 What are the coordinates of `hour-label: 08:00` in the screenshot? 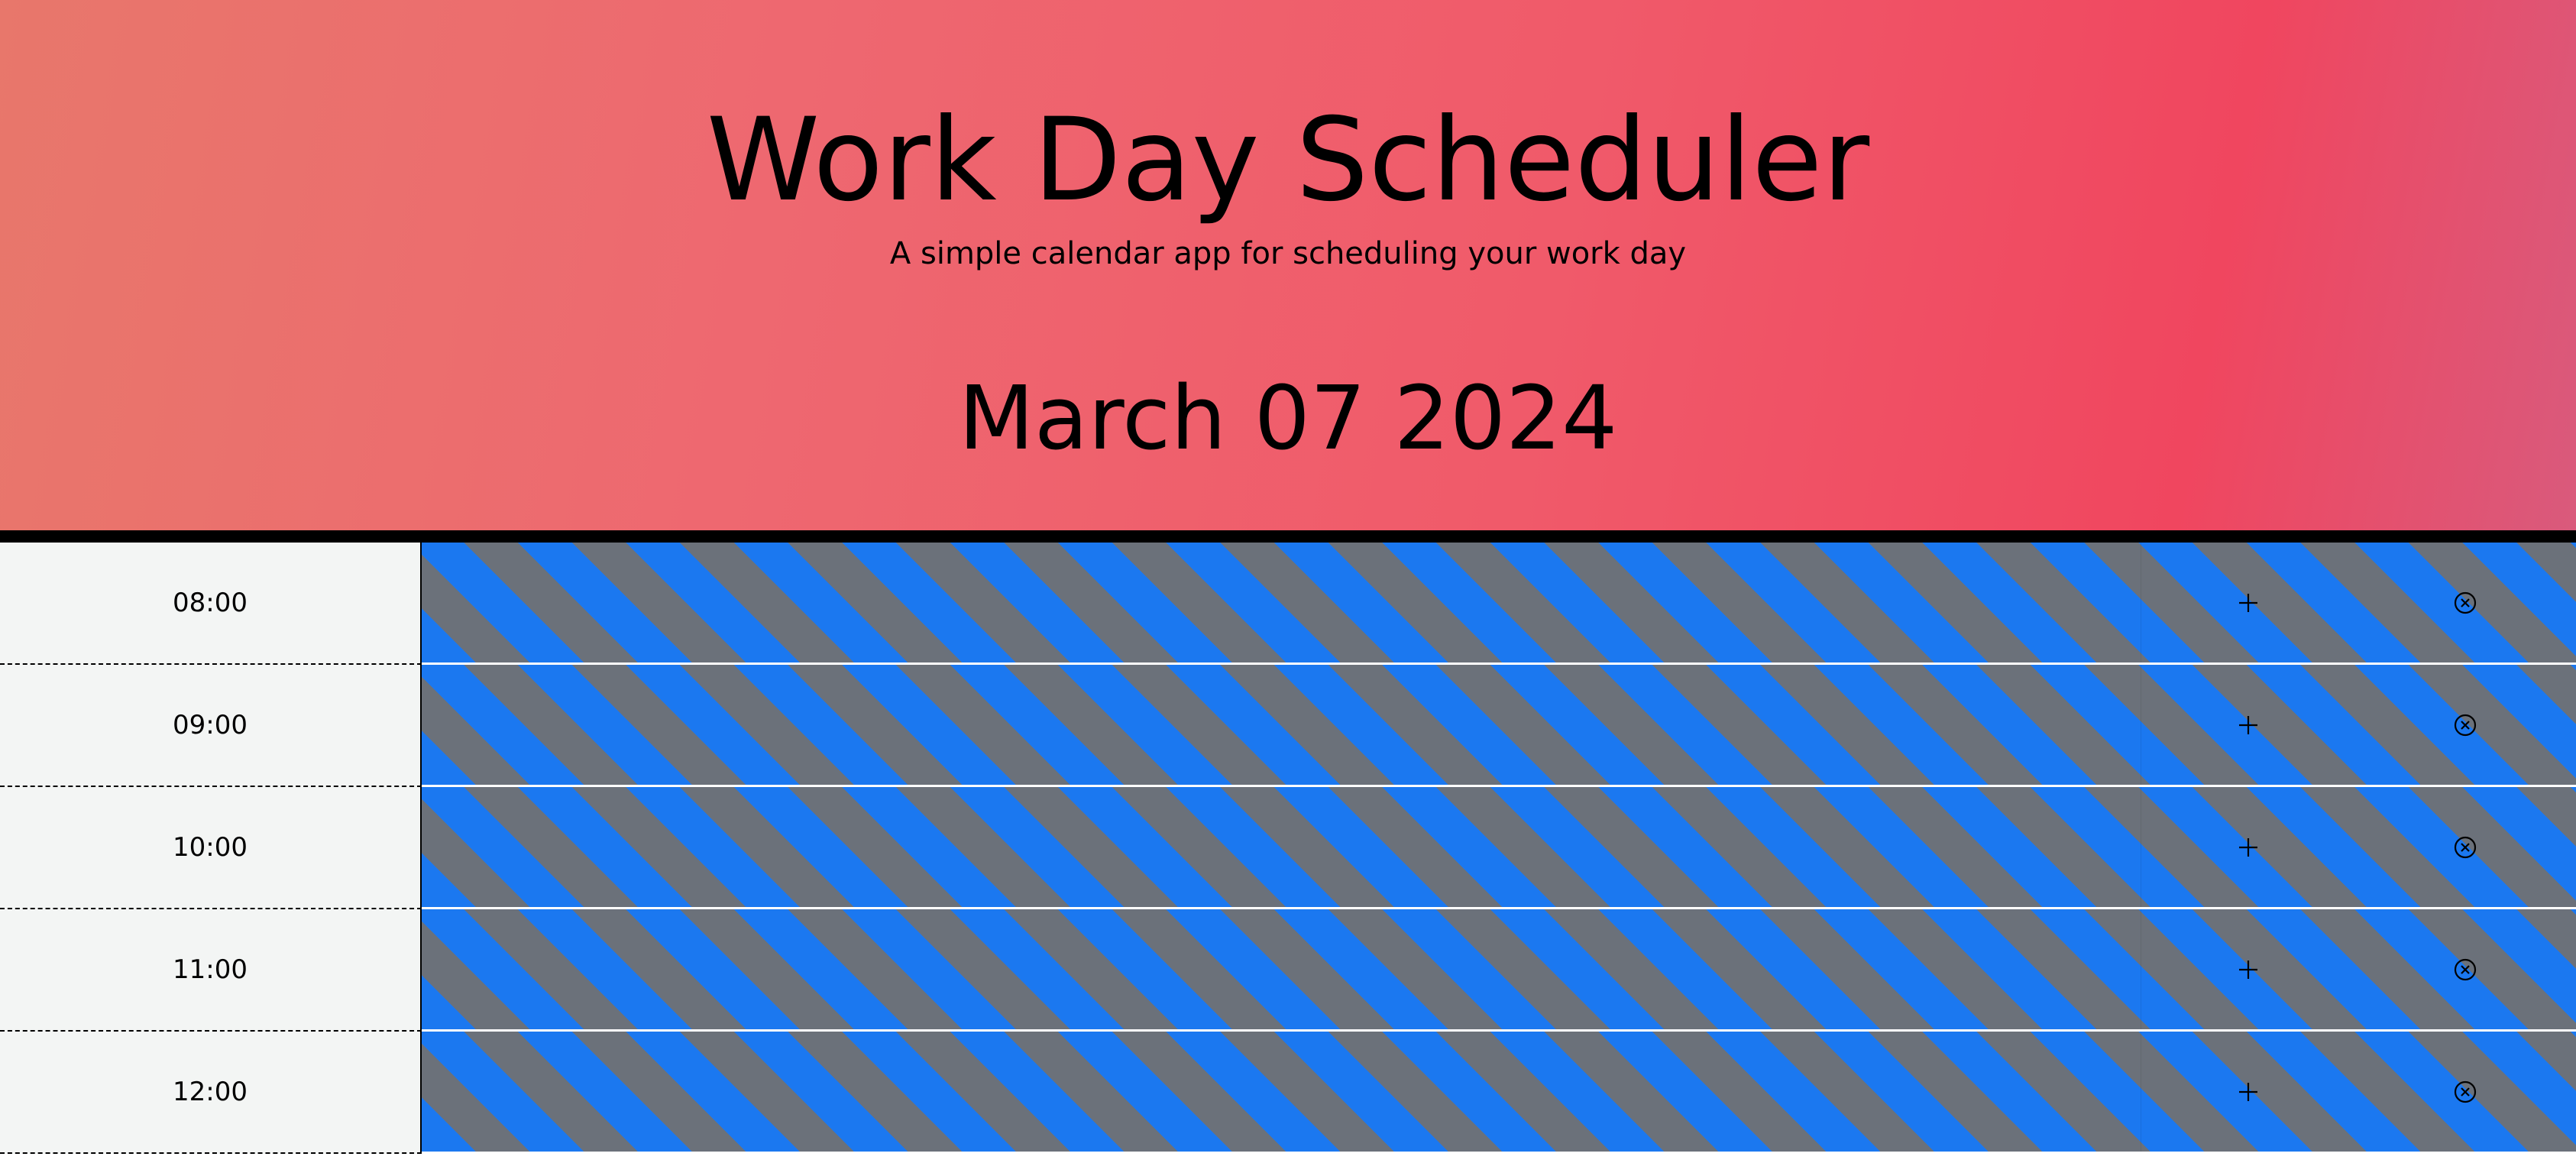 It's located at (211, 604).